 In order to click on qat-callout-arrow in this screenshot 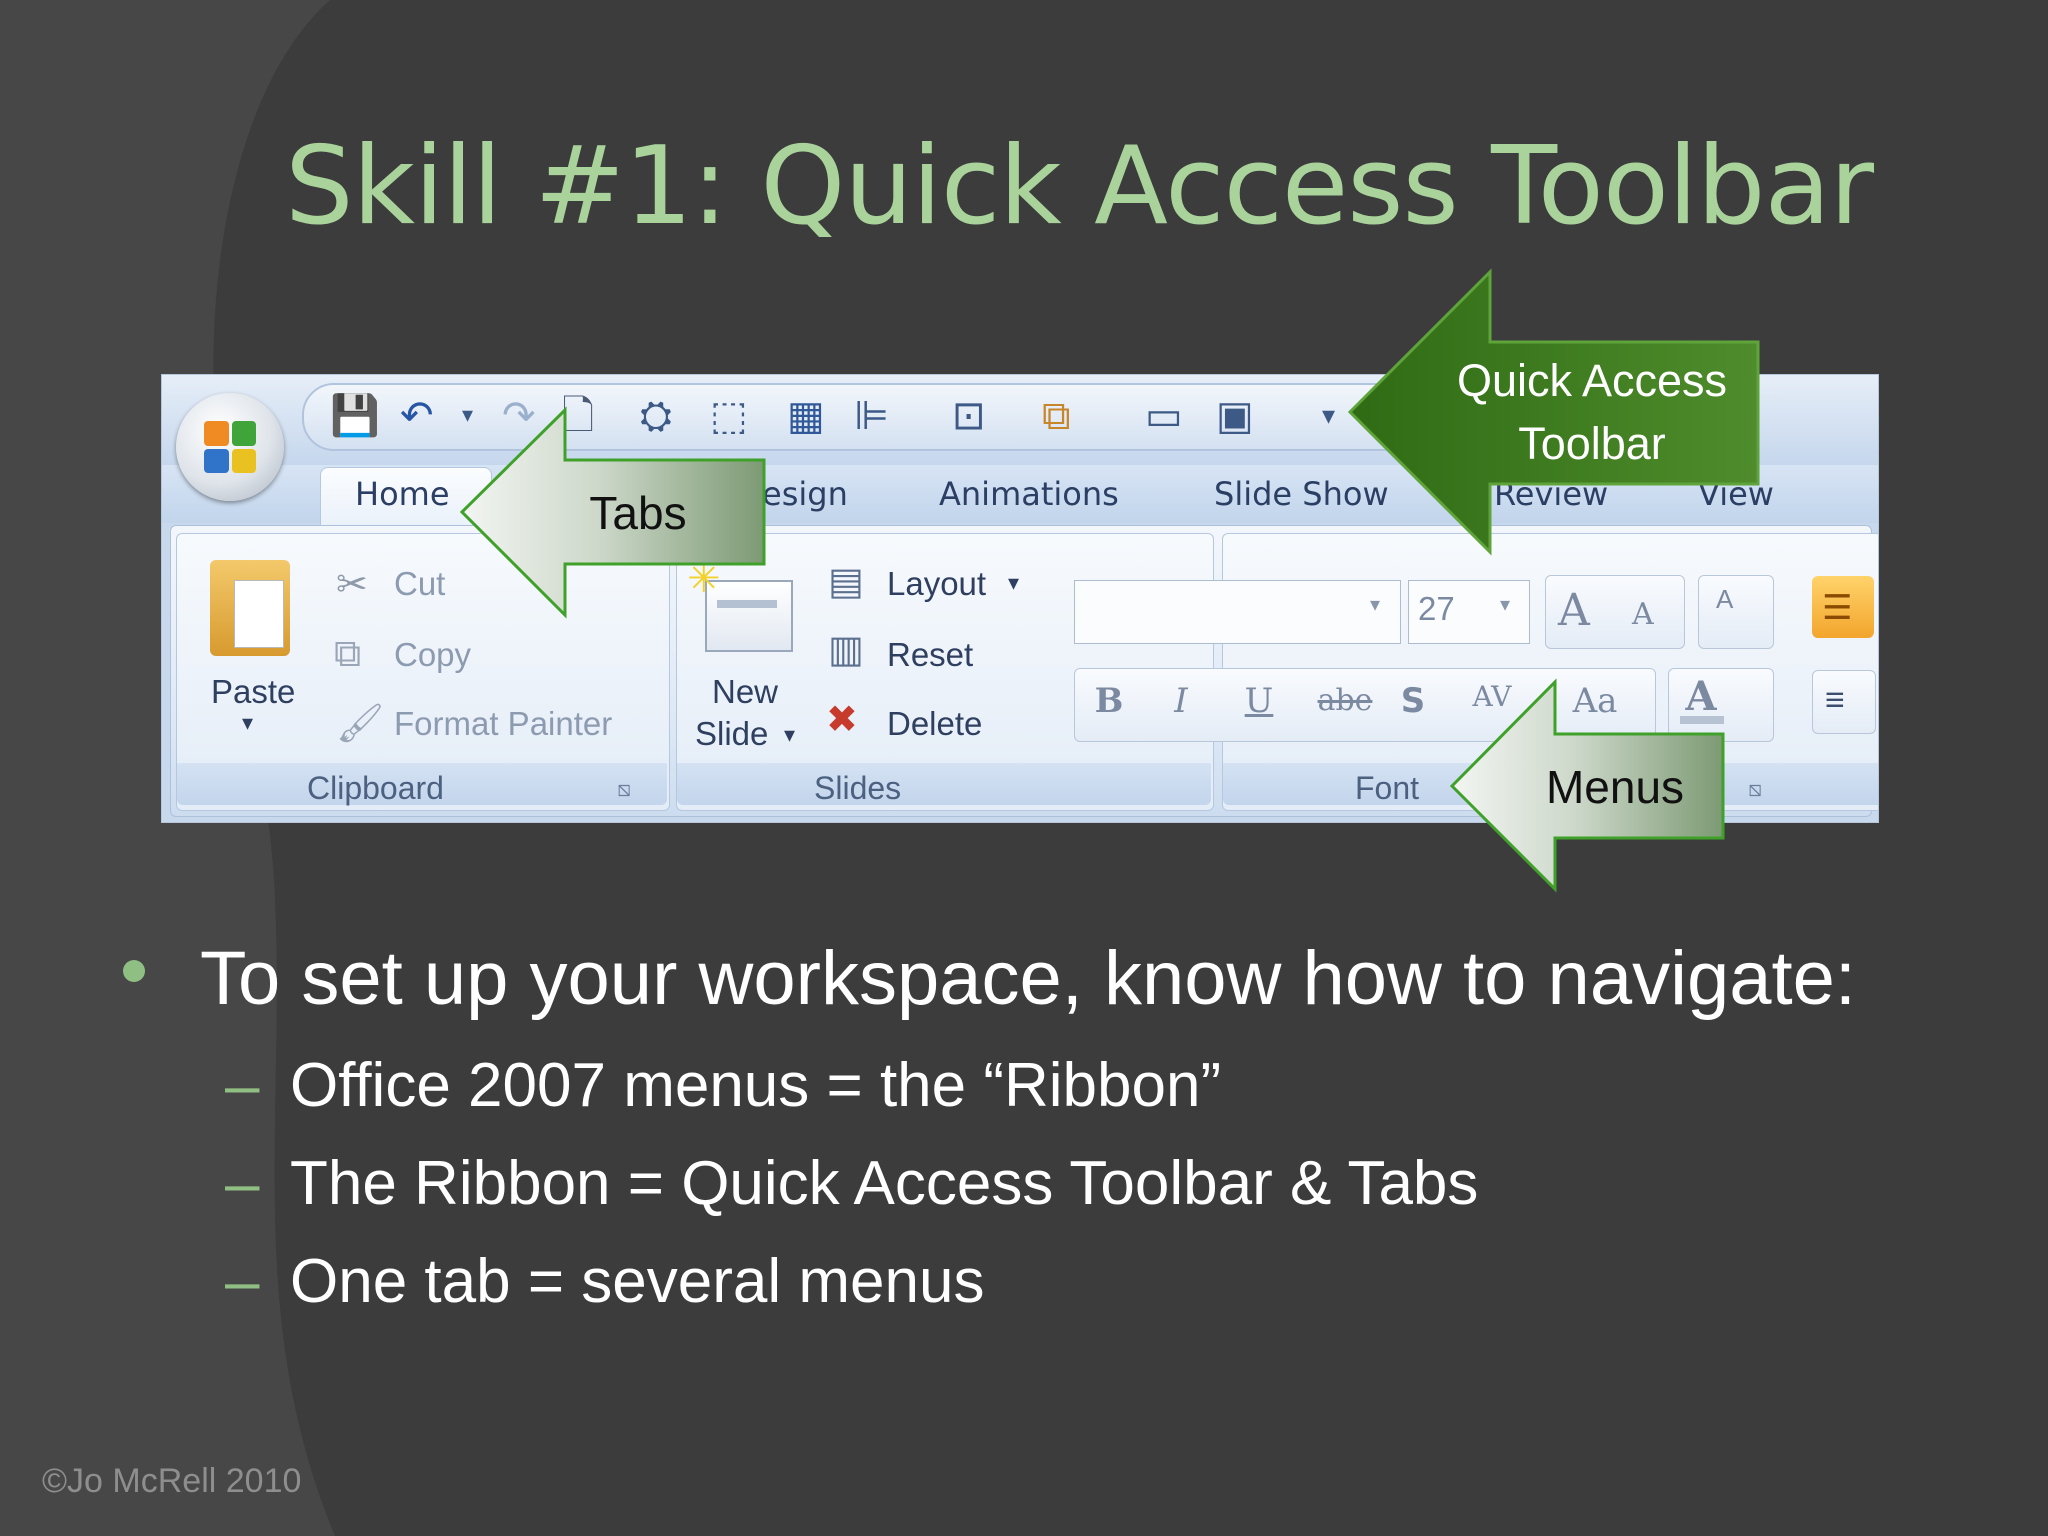, I will do `click(1553, 412)`.